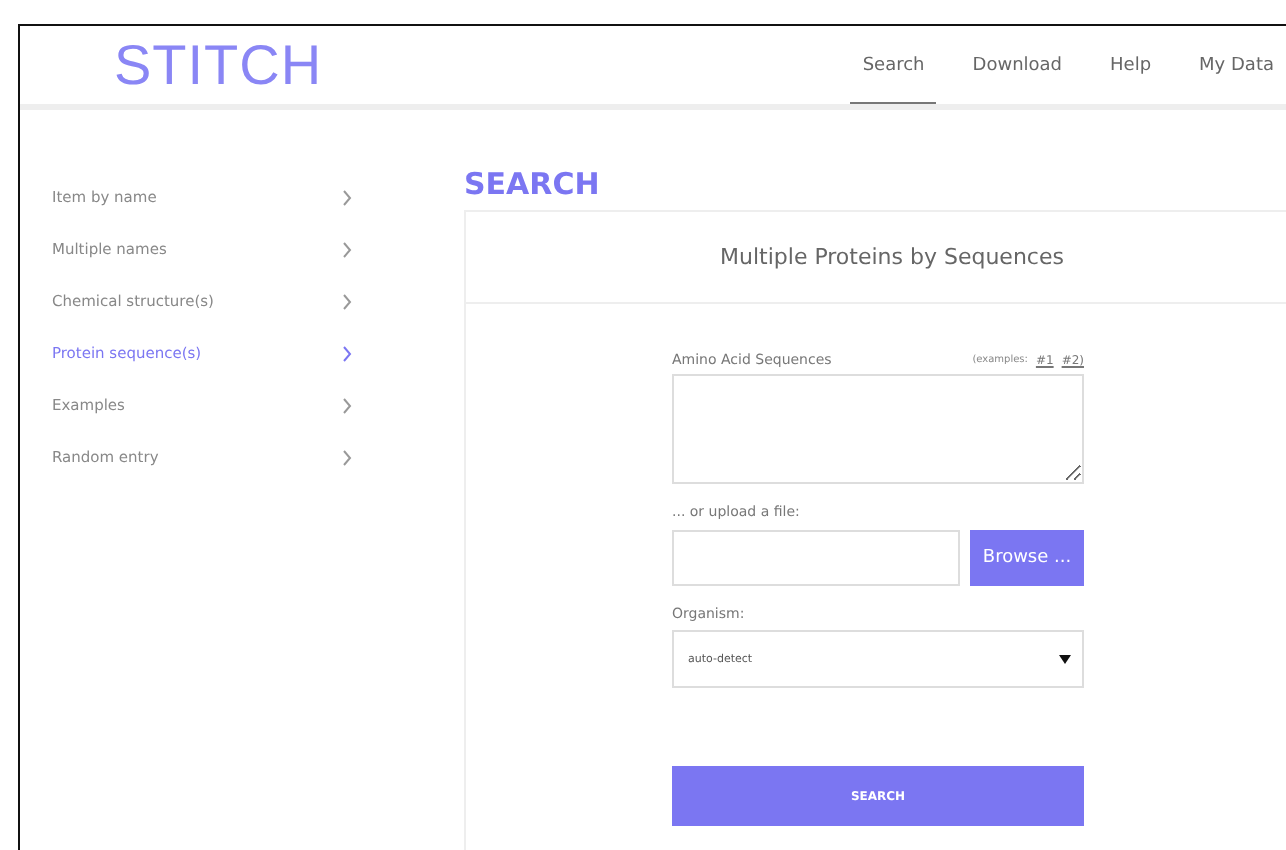 The height and width of the screenshot is (850, 1286). I want to click on sequence-input, so click(878, 429).